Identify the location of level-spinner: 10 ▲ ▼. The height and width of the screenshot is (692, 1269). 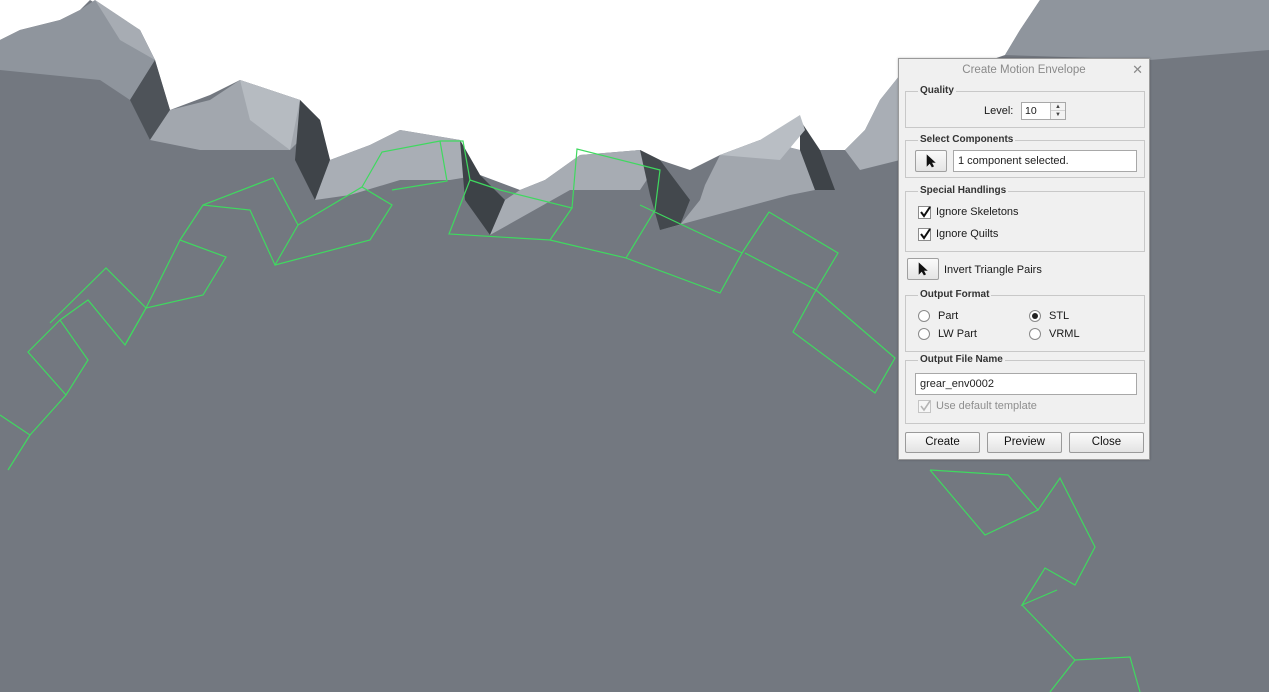
(1043, 111).